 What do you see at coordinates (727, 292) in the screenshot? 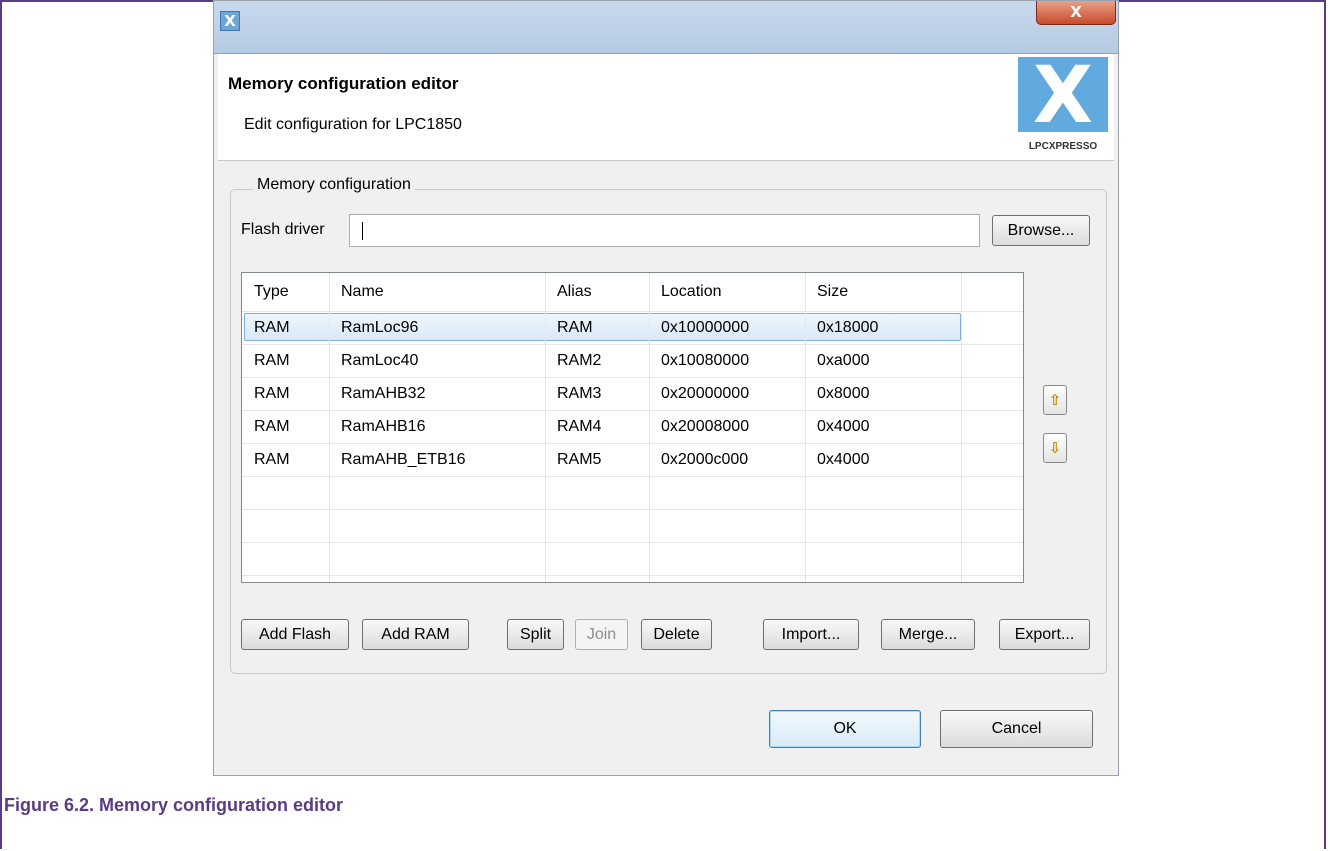
I see `column-header-location: Location` at bounding box center [727, 292].